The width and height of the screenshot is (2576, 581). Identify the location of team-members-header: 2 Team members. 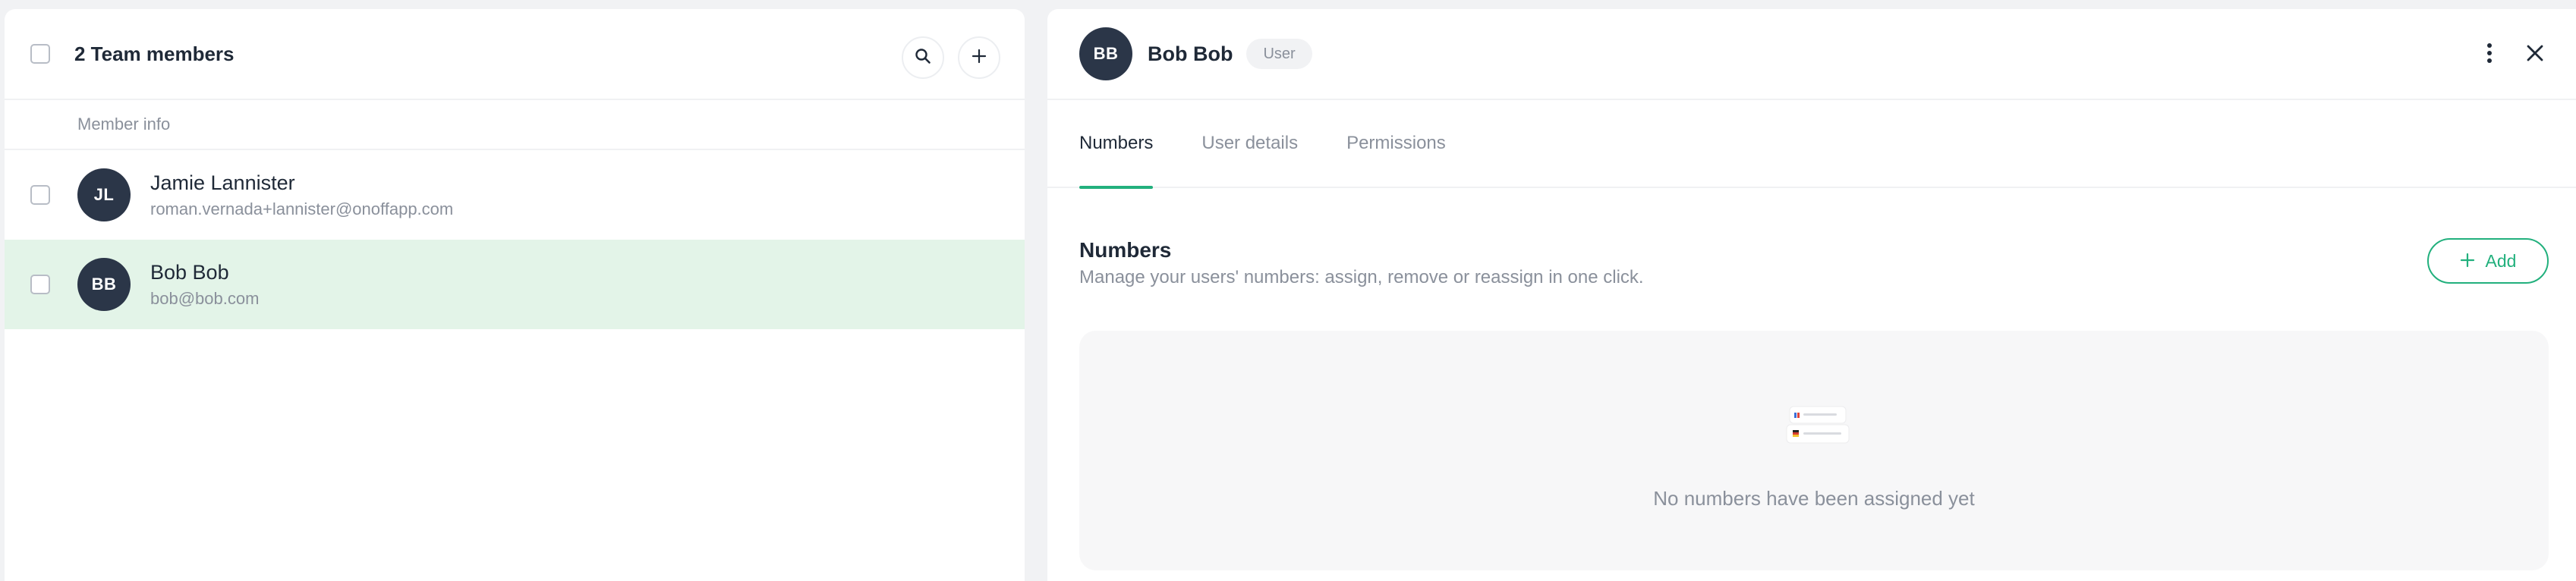
(515, 54).